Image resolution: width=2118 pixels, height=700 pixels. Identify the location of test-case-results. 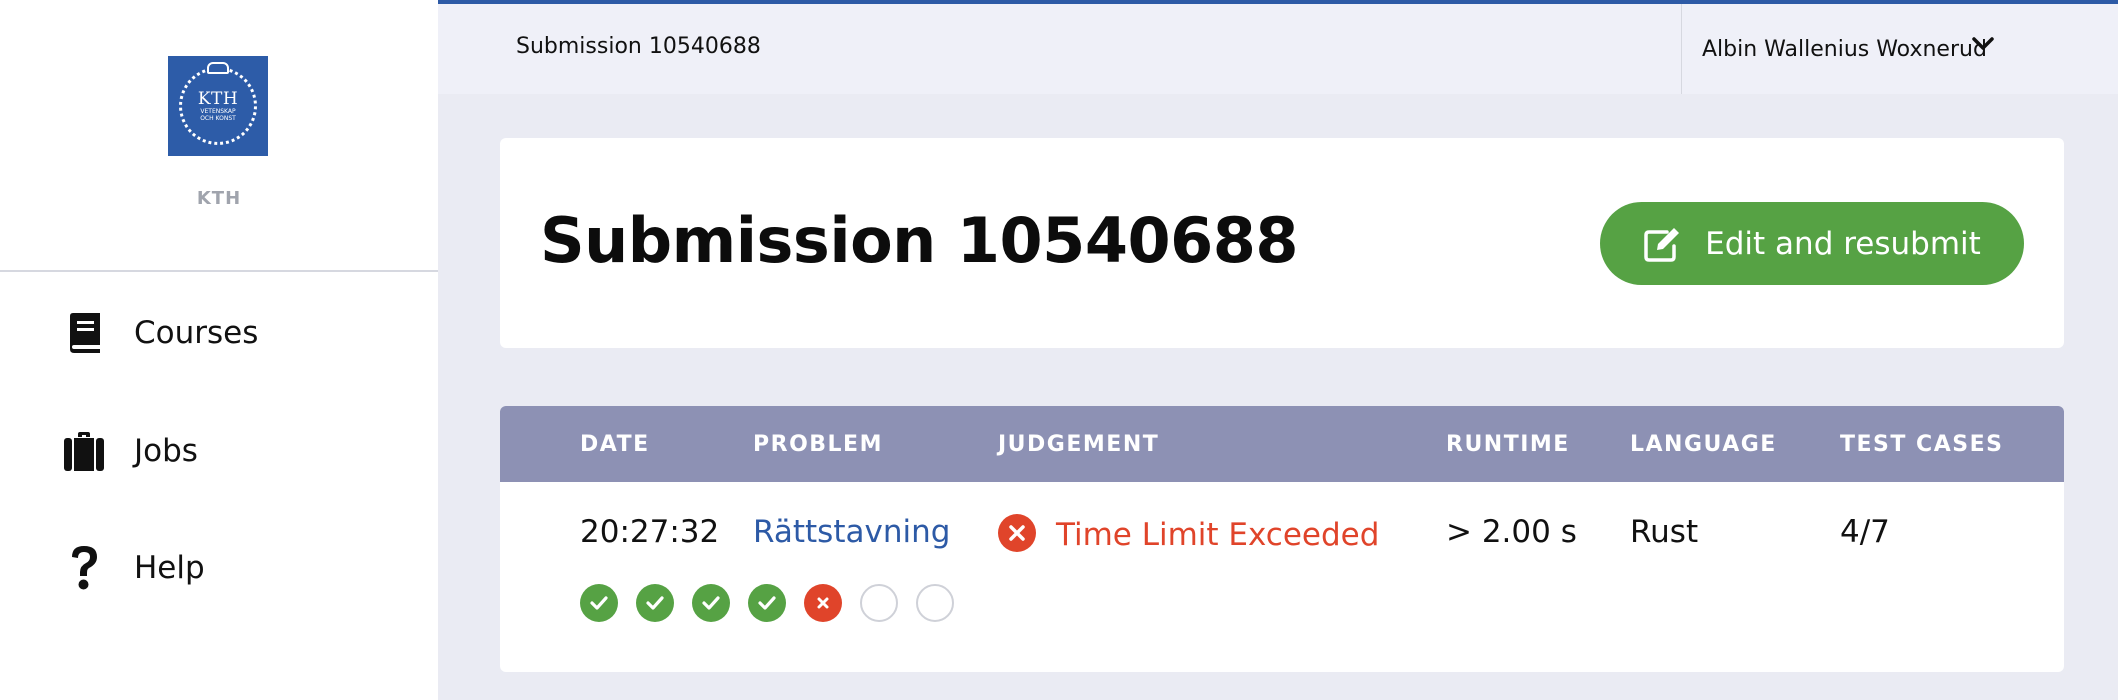
(776, 603).